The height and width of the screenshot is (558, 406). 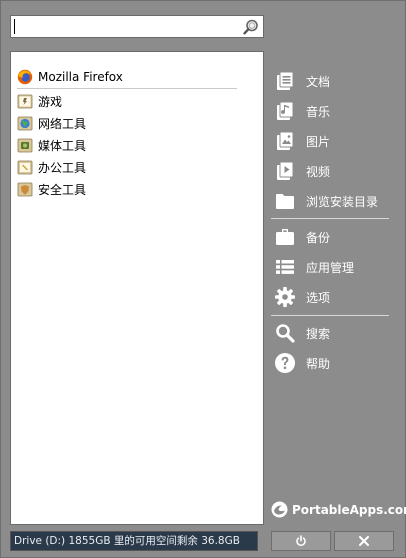 What do you see at coordinates (318, 237) in the screenshot?
I see `menu-item-label: 备份` at bounding box center [318, 237].